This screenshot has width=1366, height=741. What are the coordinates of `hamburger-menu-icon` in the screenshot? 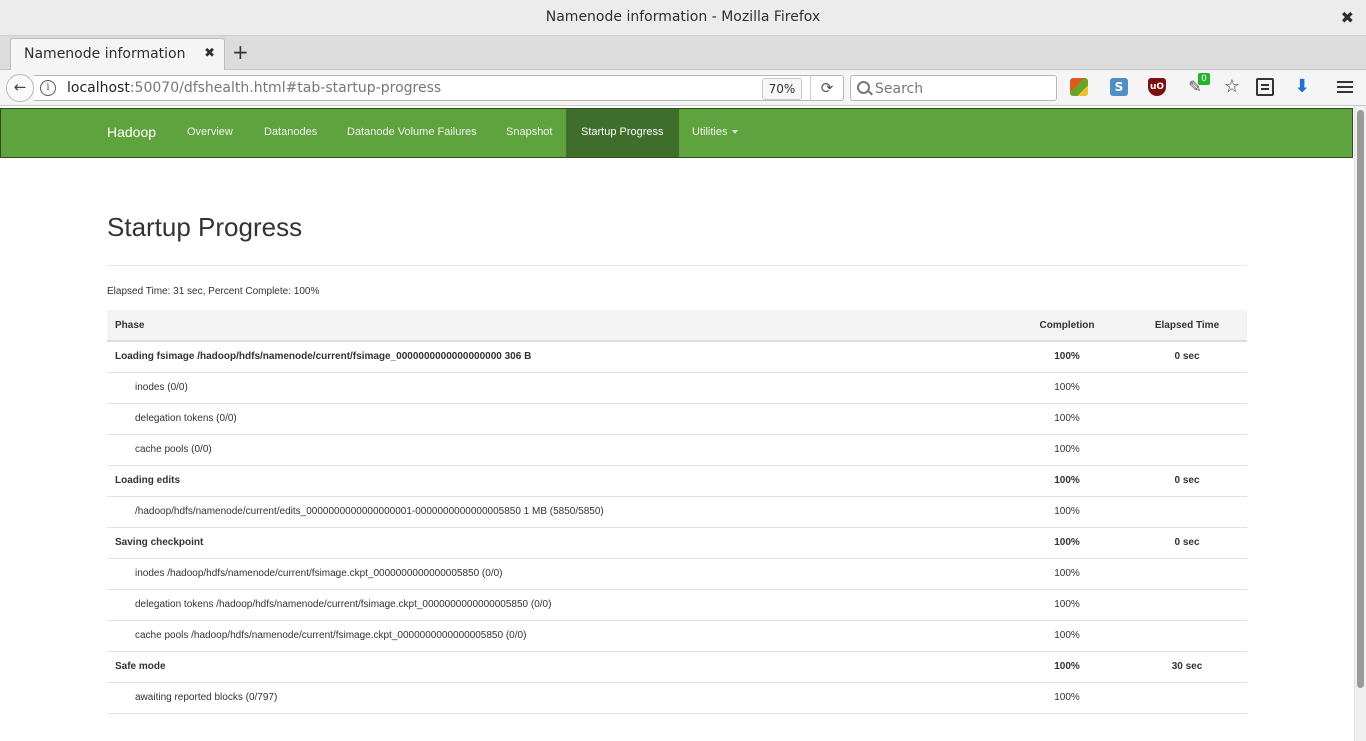 It's located at (1346, 87).